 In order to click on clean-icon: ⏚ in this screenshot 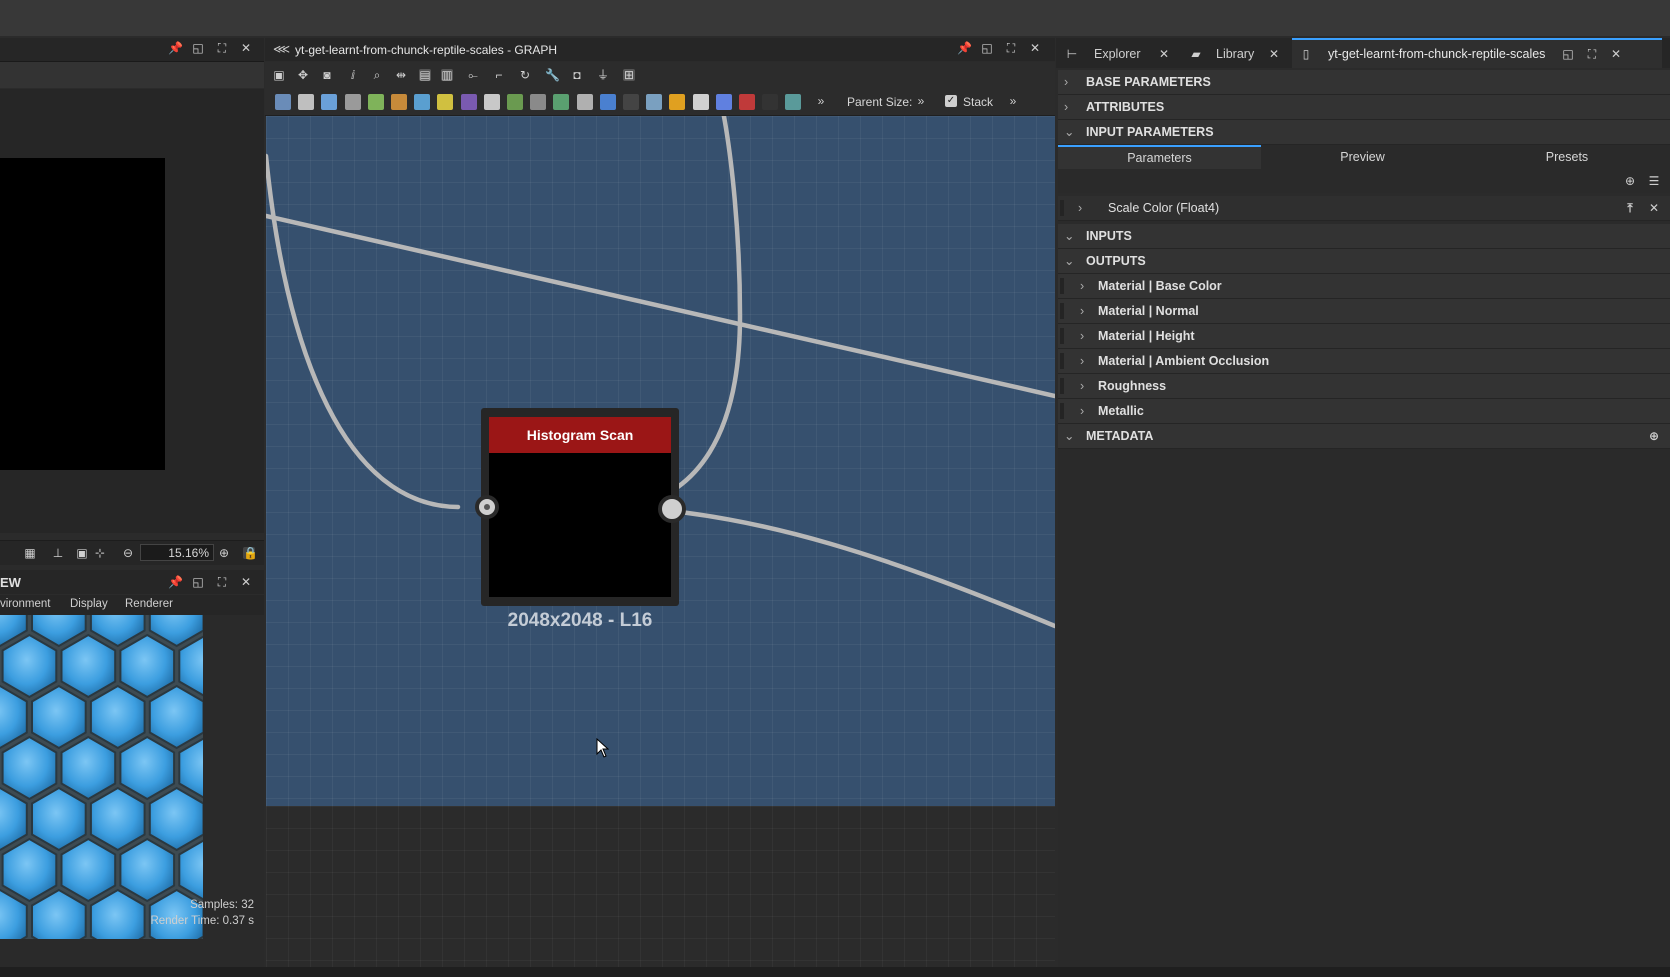, I will do `click(603, 75)`.